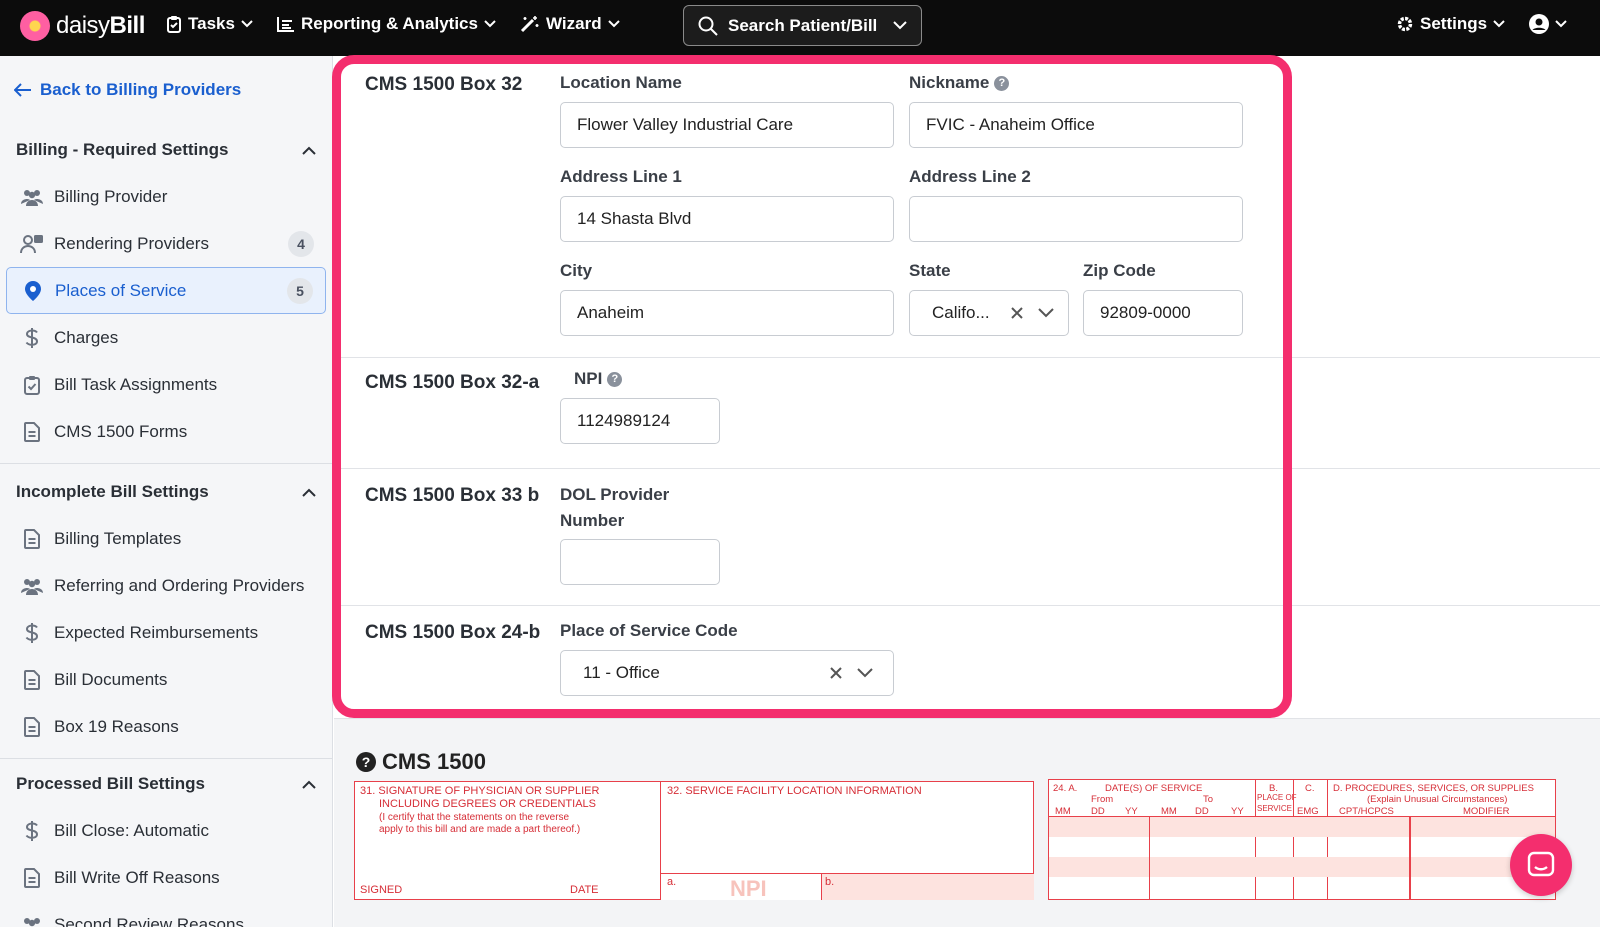 This screenshot has width=1600, height=927. Describe the element at coordinates (452, 495) in the screenshot. I see `box33b-title: CMS 1500 Box 33 b` at that location.